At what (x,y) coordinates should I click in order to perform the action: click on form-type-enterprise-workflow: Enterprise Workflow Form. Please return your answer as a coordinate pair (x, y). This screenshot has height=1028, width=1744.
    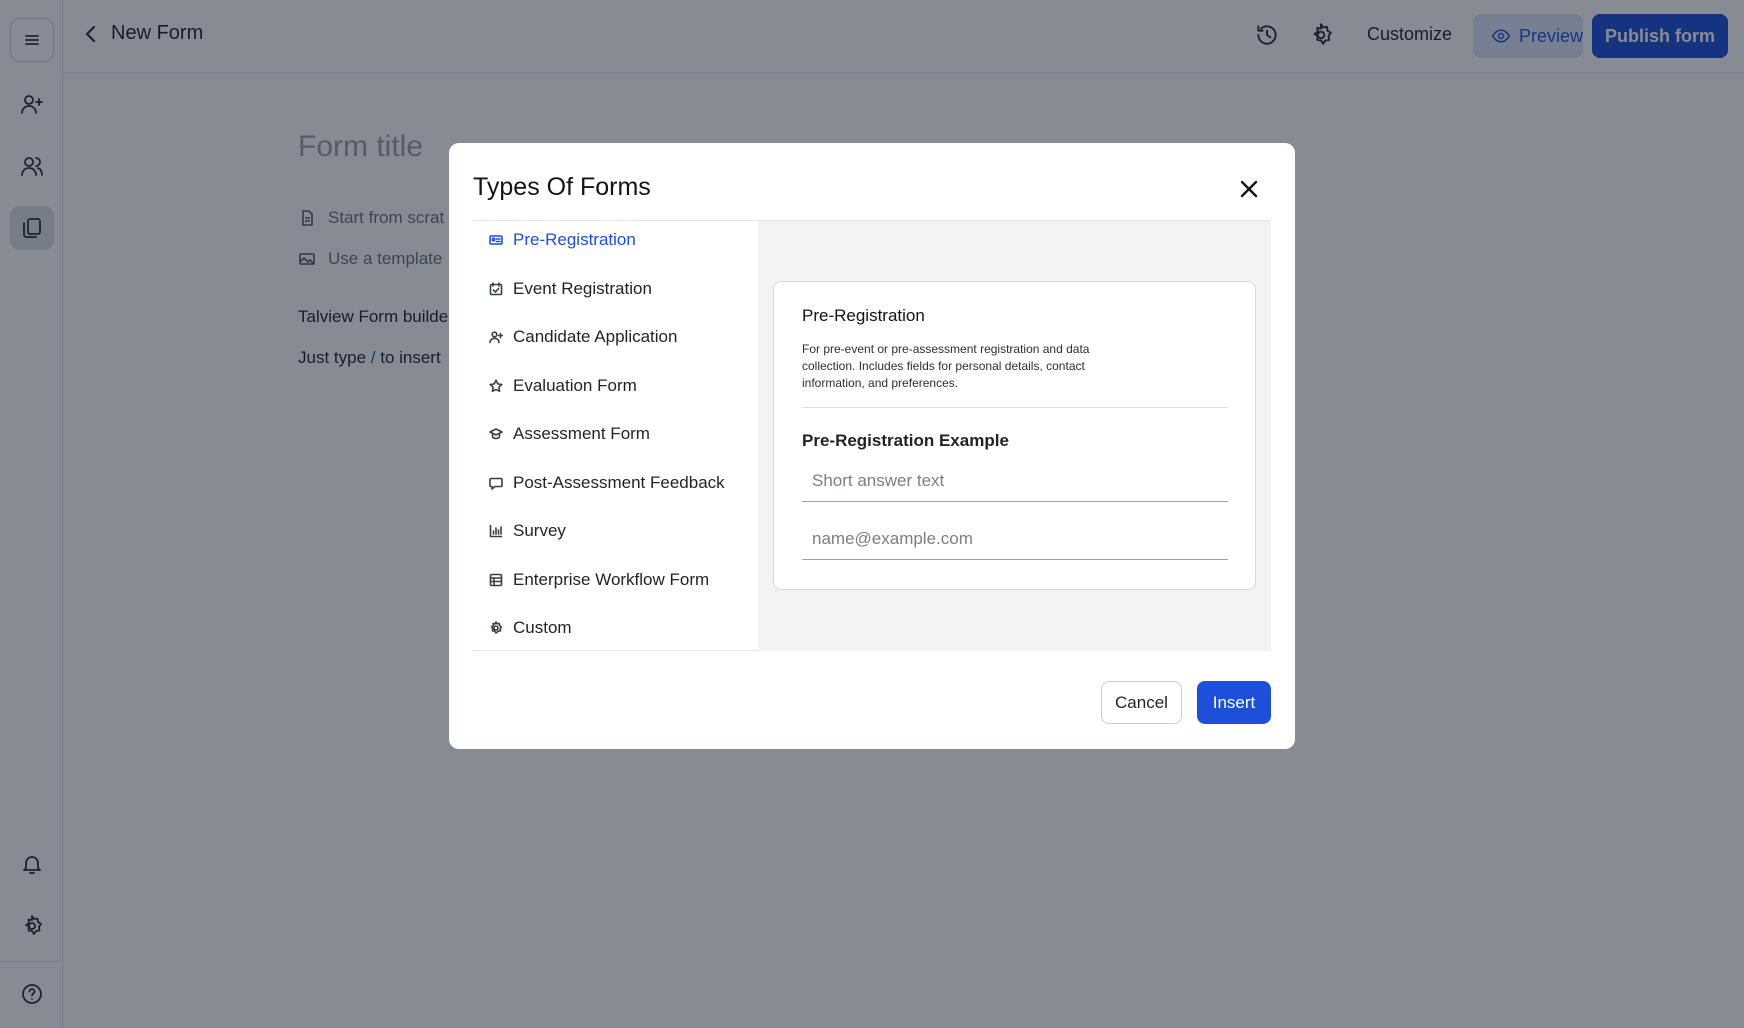
    Looking at the image, I should click on (599, 580).